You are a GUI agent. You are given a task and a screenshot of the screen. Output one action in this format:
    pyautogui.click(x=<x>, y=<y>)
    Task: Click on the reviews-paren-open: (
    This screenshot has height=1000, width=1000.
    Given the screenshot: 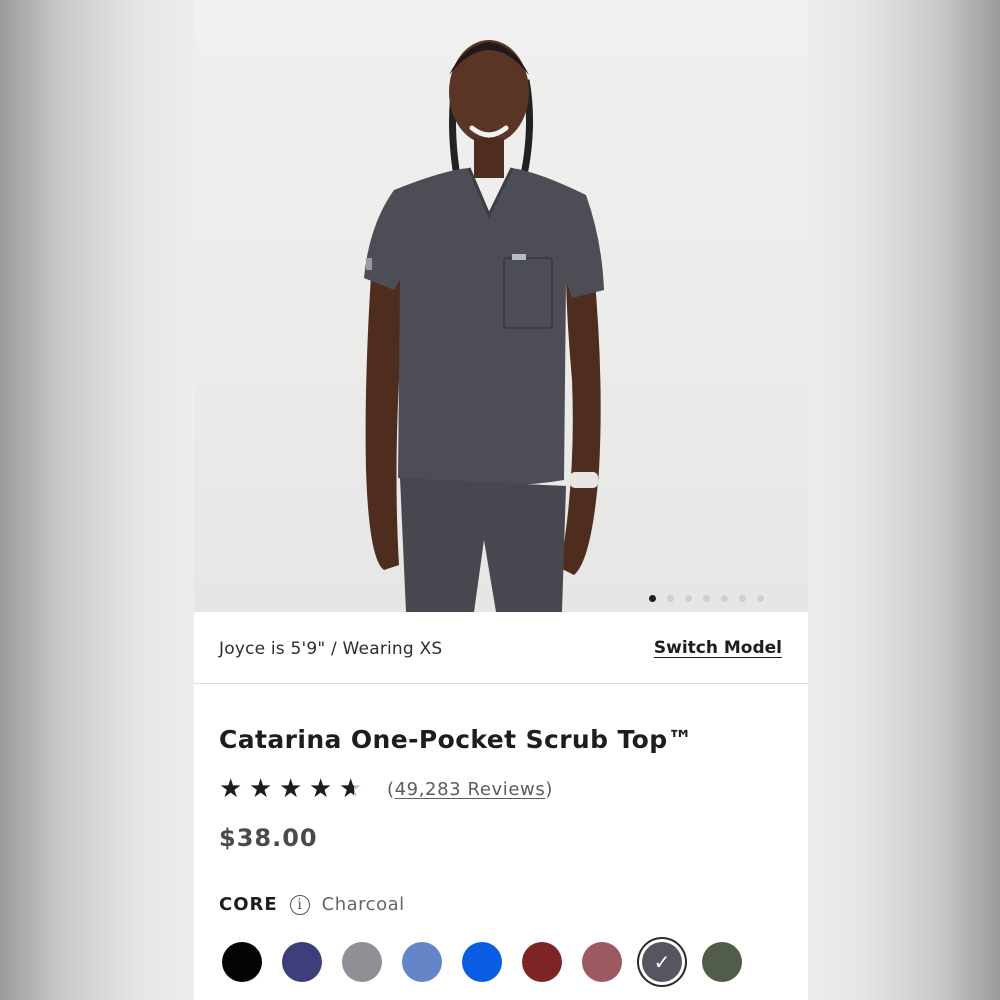 What is the action you would take?
    pyautogui.click(x=391, y=789)
    